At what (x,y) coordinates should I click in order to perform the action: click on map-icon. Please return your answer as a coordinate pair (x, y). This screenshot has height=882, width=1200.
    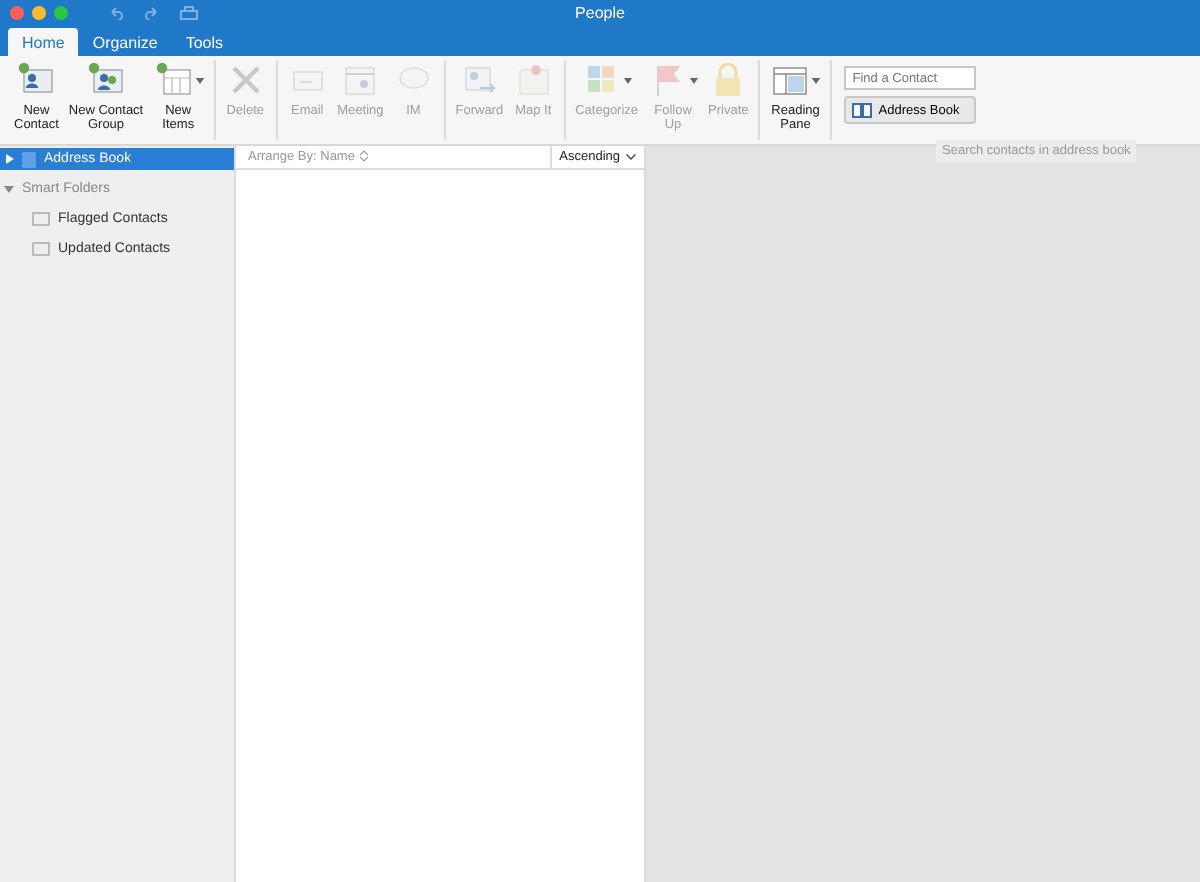
    Looking at the image, I should click on (533, 80).